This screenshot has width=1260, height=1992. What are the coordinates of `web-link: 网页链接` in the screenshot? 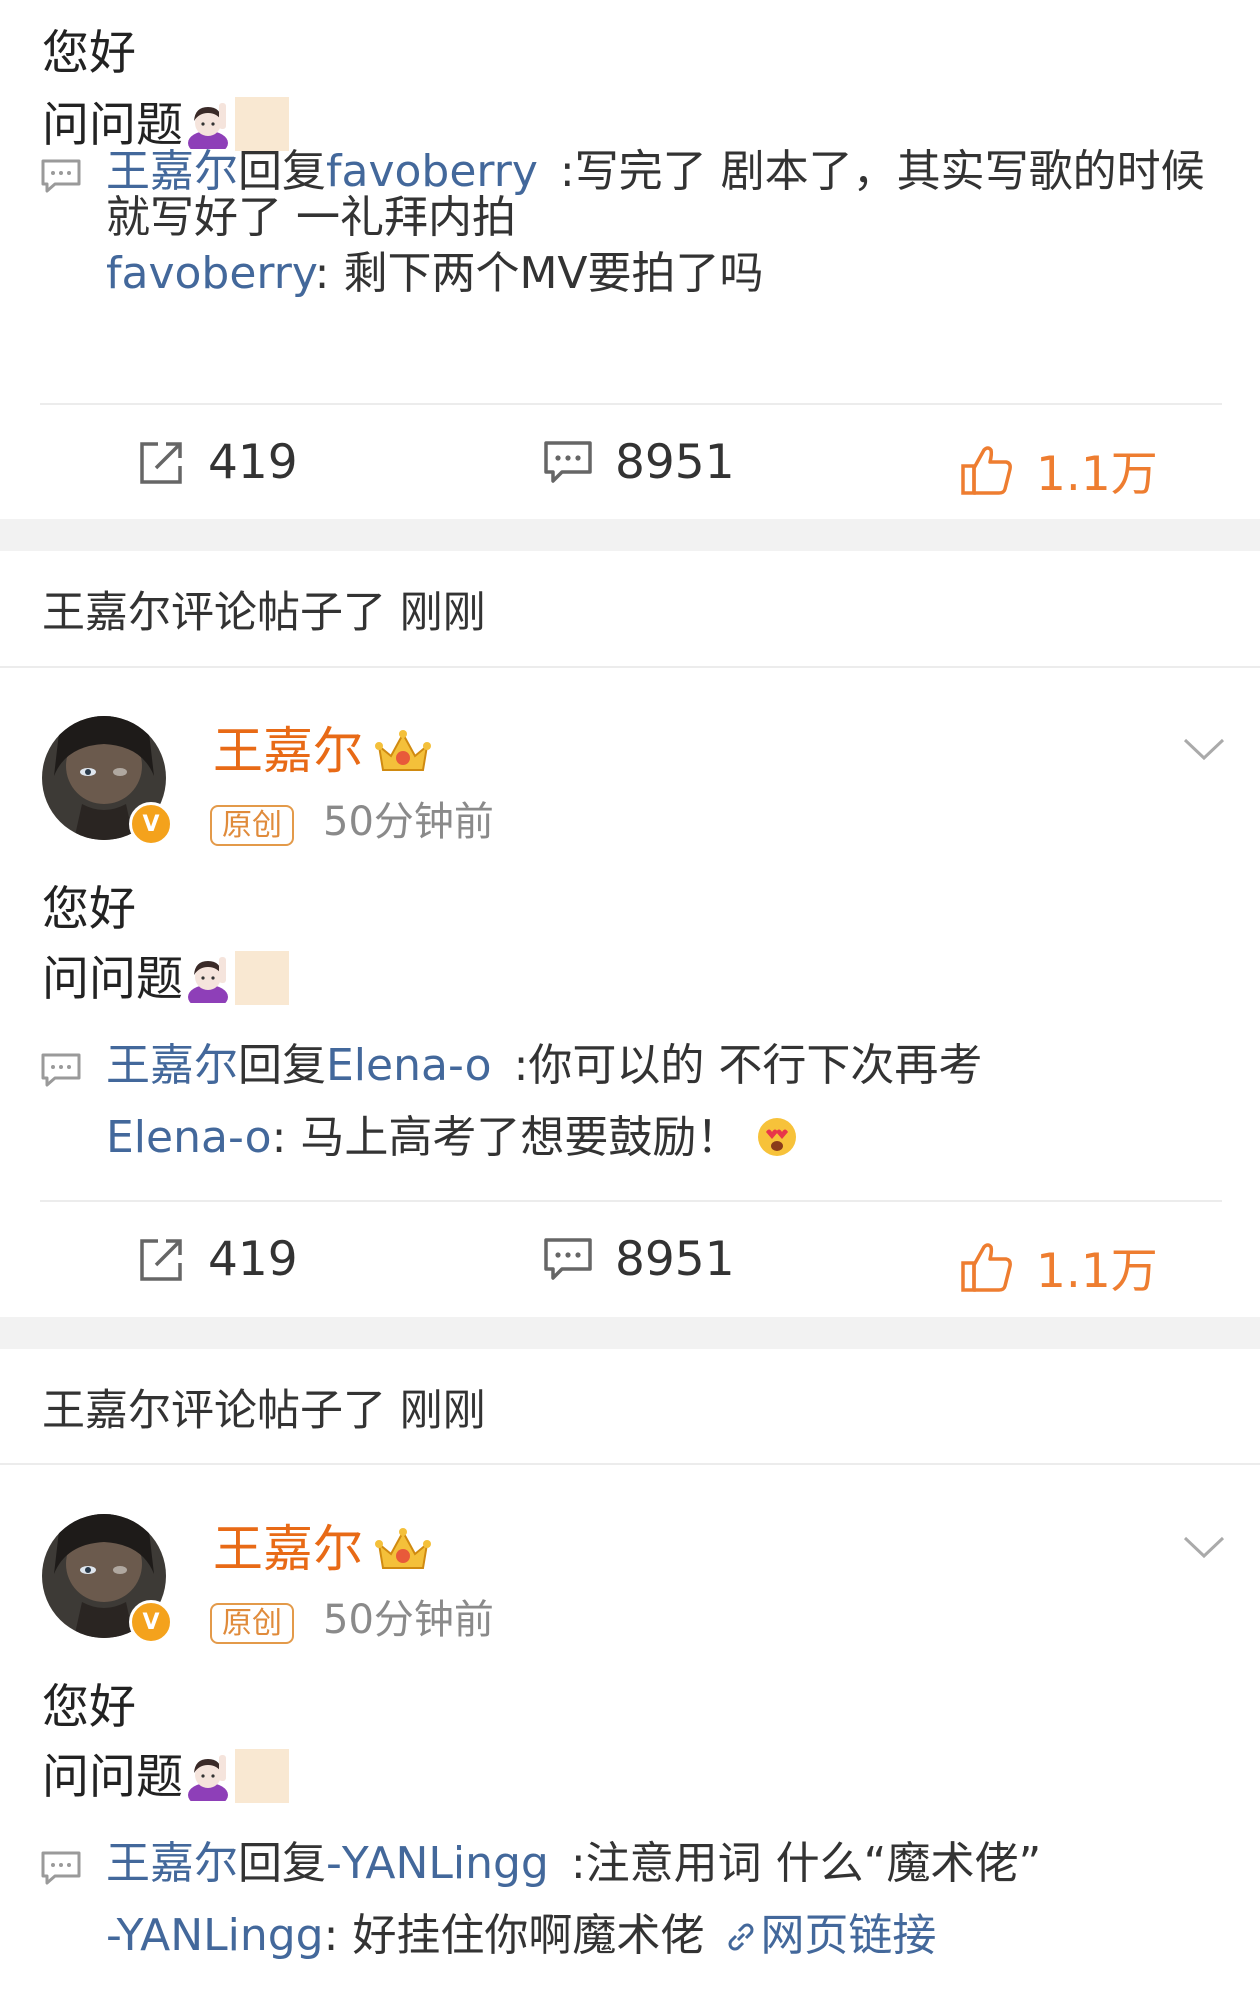 It's located at (829, 1935).